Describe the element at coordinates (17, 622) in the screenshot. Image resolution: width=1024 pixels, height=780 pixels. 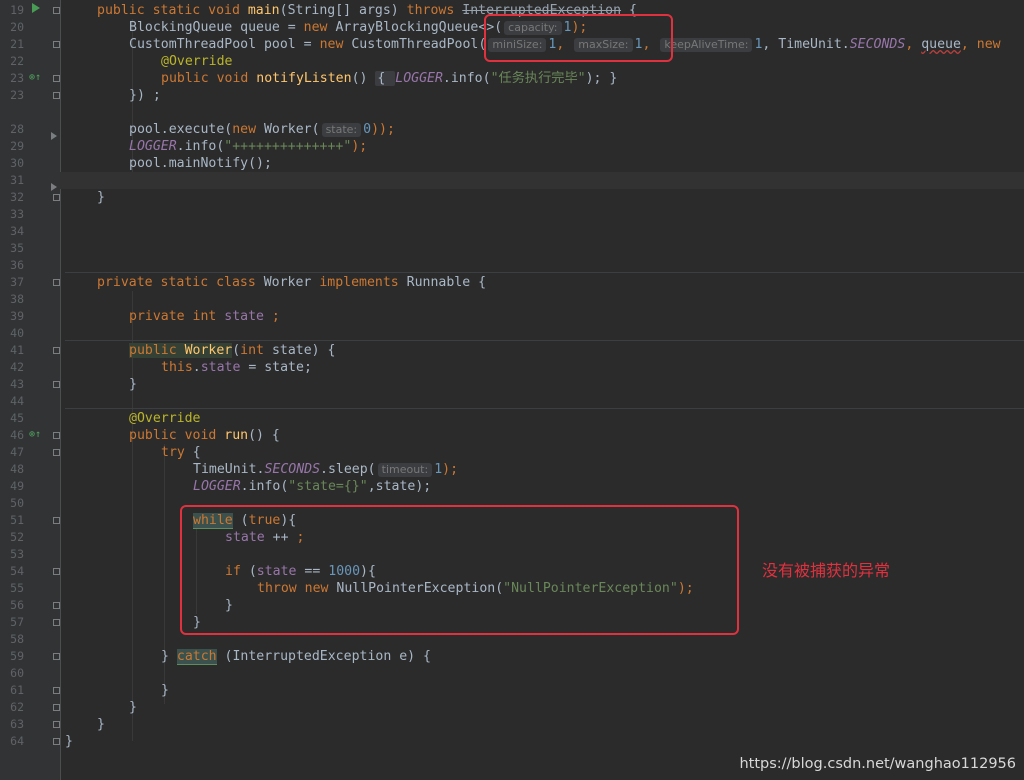
I see `line-number: 57` at that location.